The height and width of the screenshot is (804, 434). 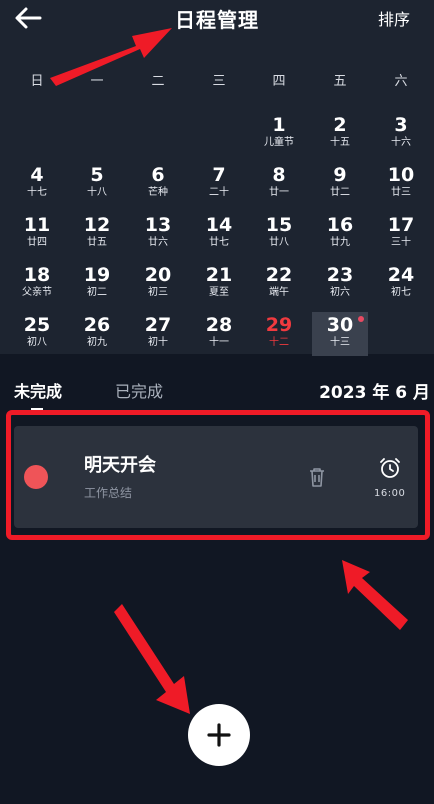 I want to click on calendar-day: 15 廿八, so click(x=279, y=234).